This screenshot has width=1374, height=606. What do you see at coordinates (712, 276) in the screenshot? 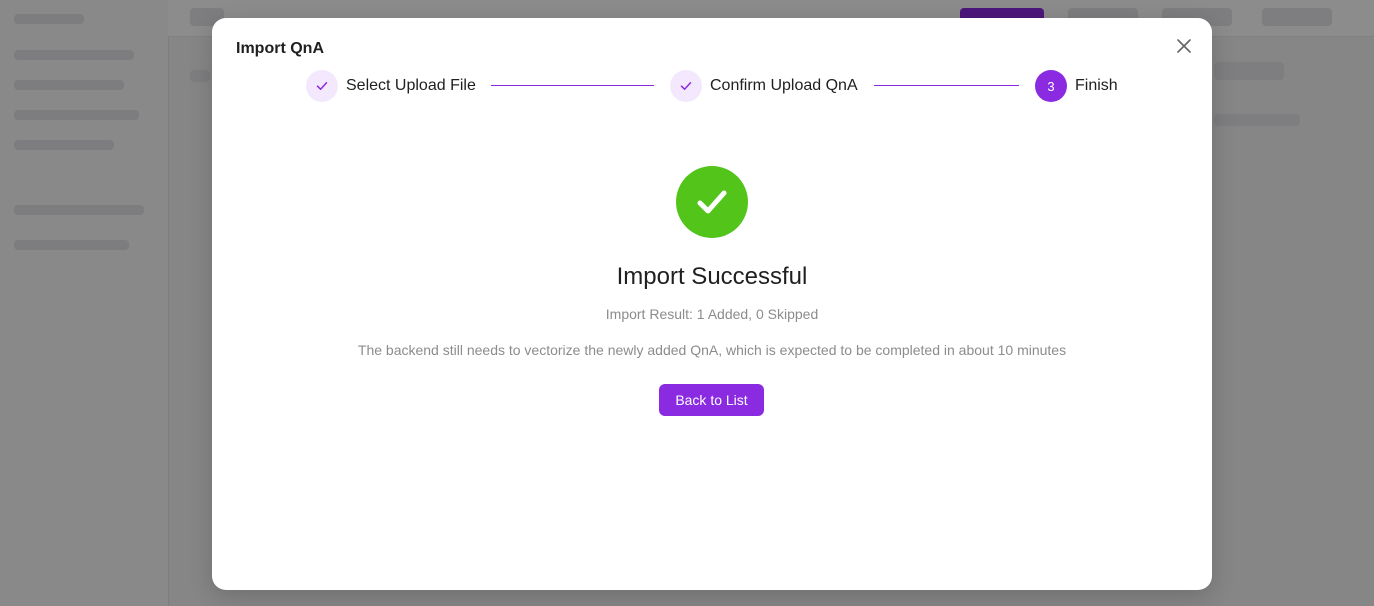
I see `result-title: Import Successful` at bounding box center [712, 276].